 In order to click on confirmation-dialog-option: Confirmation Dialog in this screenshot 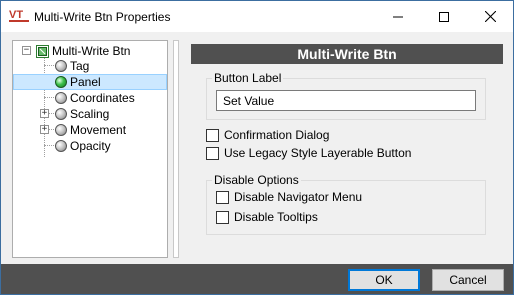, I will do `click(267, 135)`.